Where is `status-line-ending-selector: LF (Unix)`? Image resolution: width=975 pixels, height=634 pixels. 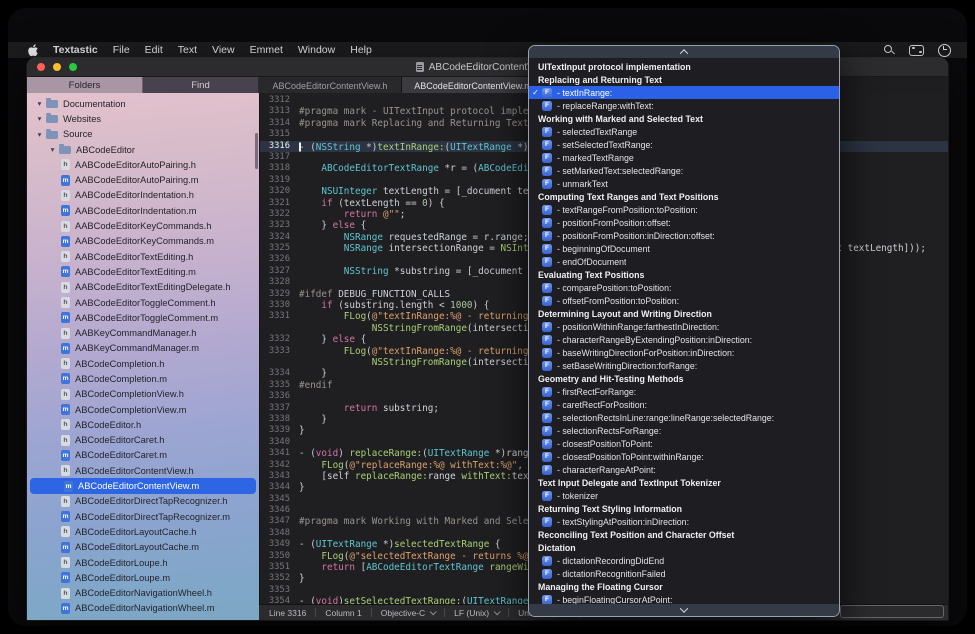
status-line-ending-selector: LF (Unix) is located at coordinates (476, 613).